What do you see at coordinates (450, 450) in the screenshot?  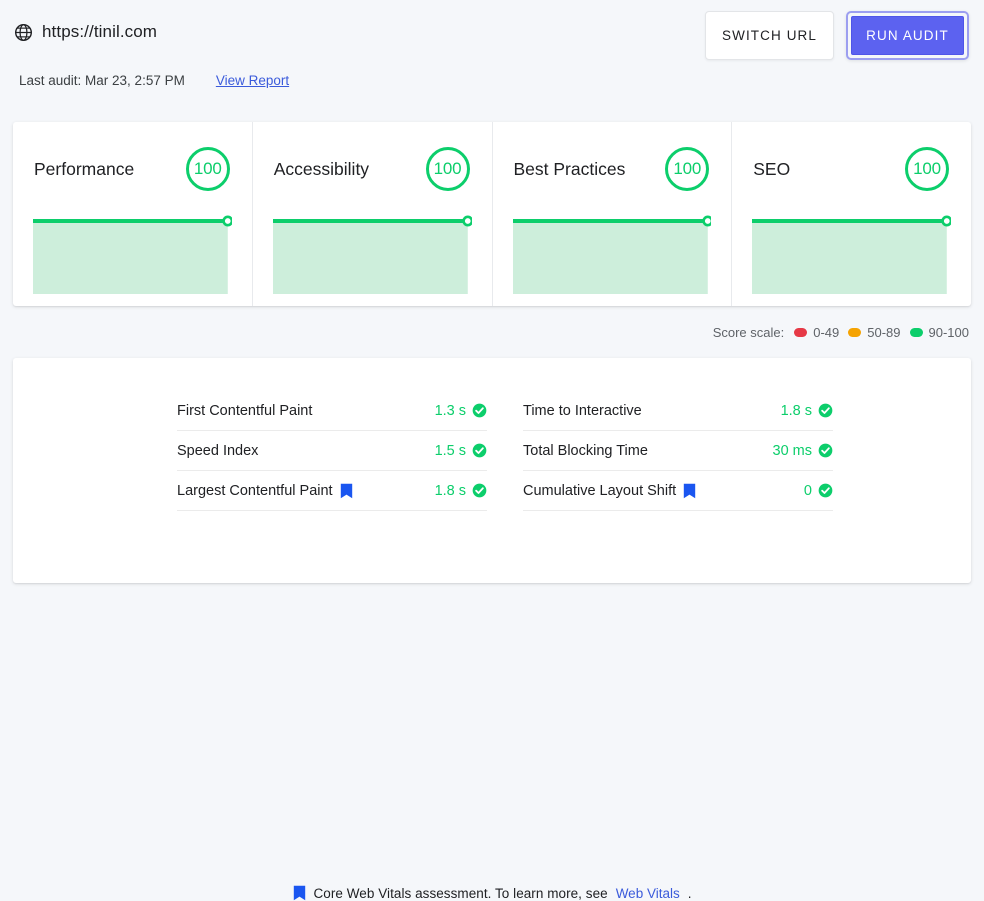 I see `metric-value: 1.5 s` at bounding box center [450, 450].